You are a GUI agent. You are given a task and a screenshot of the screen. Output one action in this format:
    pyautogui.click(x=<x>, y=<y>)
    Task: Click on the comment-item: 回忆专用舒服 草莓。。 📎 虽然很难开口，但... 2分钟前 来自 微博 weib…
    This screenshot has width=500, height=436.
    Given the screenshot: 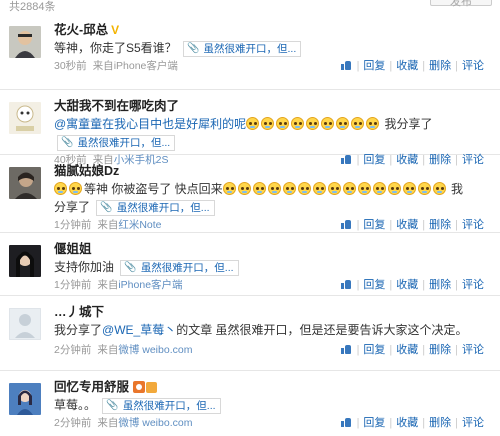 What is the action you would take?
    pyautogui.click(x=250, y=403)
    